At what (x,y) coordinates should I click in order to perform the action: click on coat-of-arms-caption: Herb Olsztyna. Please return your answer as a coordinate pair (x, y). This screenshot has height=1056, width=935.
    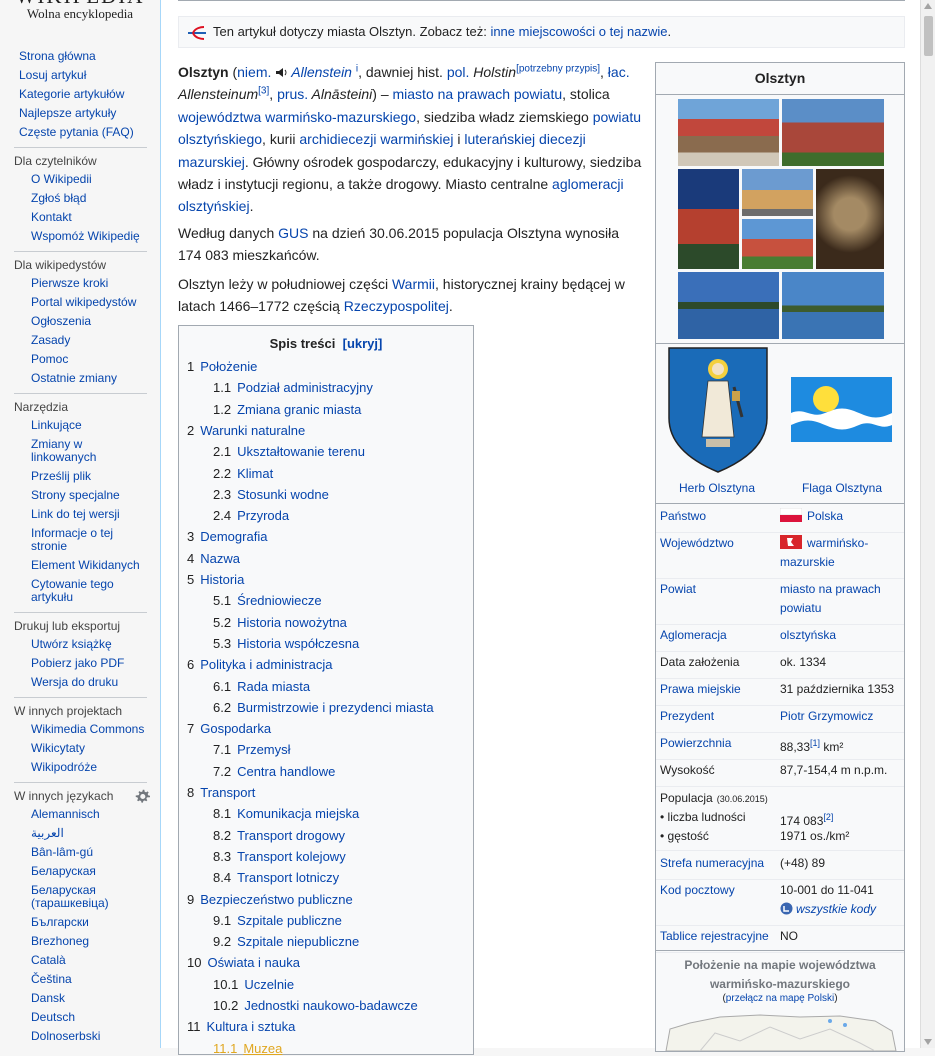
    Looking at the image, I should click on (717, 488).